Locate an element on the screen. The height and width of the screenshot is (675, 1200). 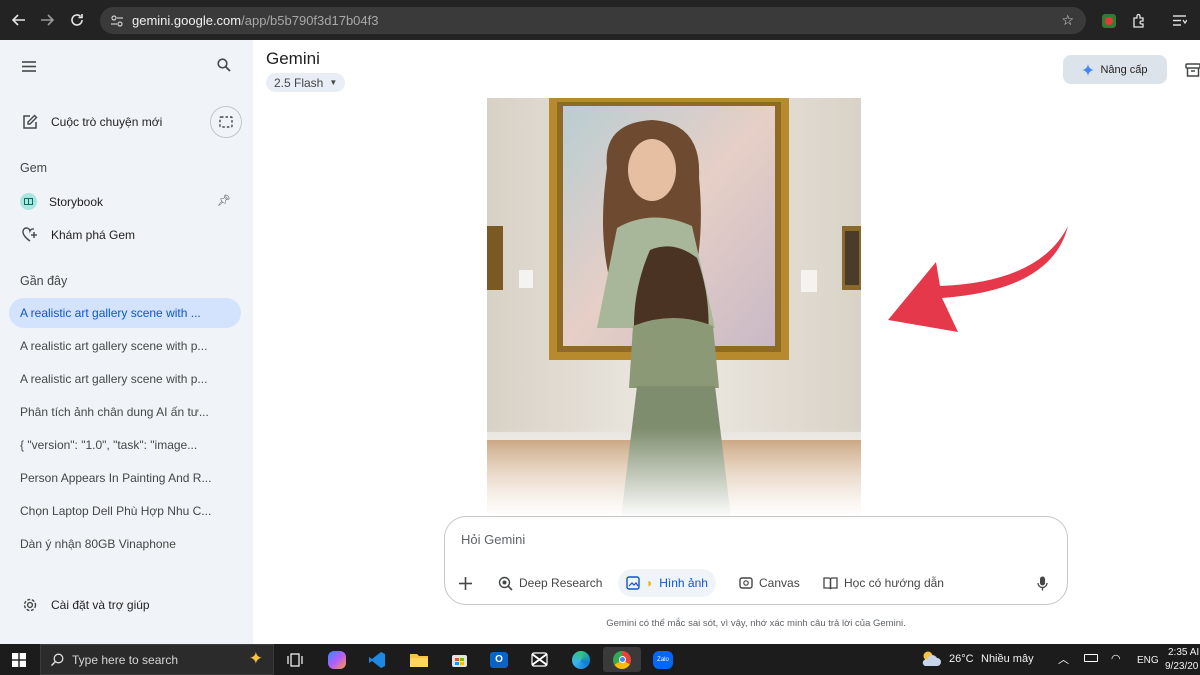
taskbar-outlook: O is located at coordinates (499, 659).